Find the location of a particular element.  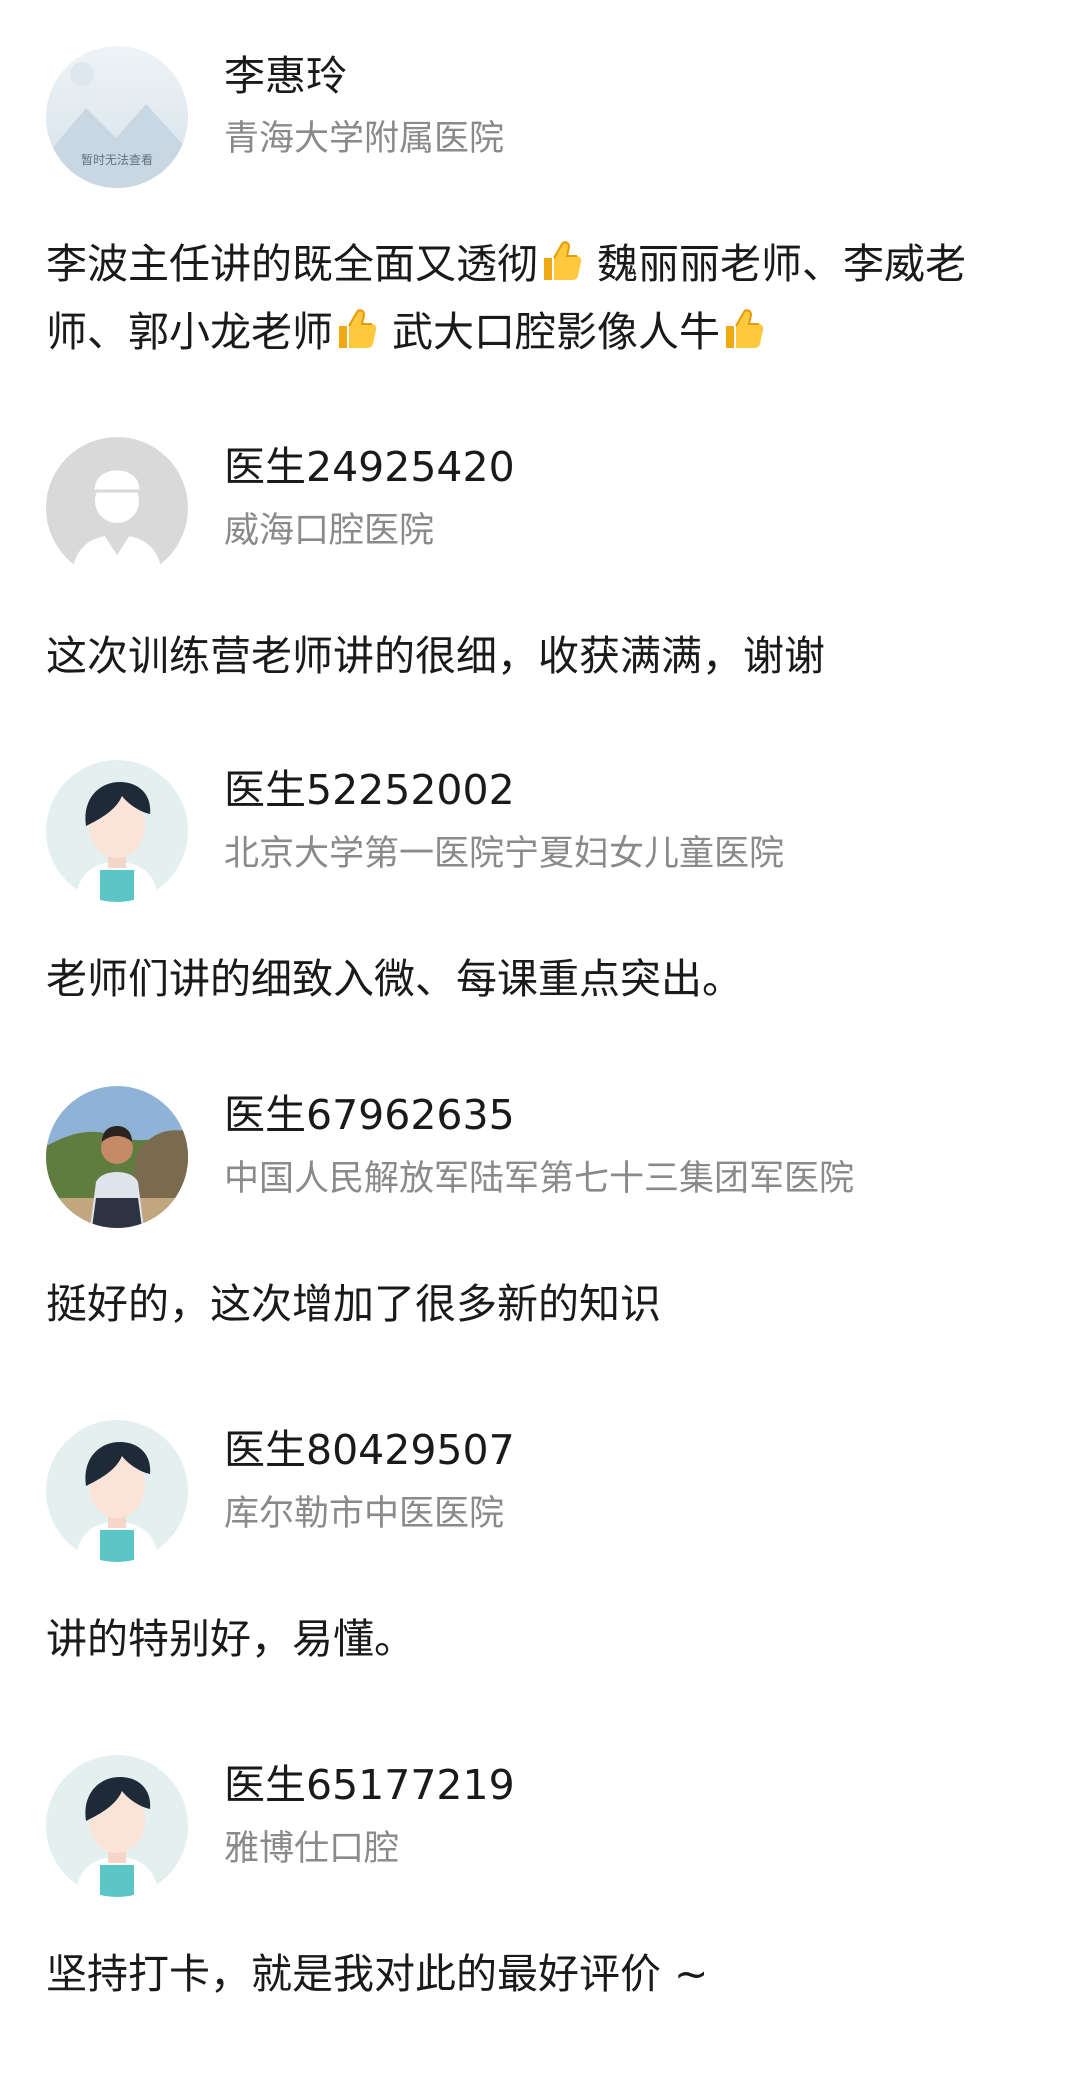

comment-text-part: 武大口腔影像人牛 is located at coordinates (550, 332).